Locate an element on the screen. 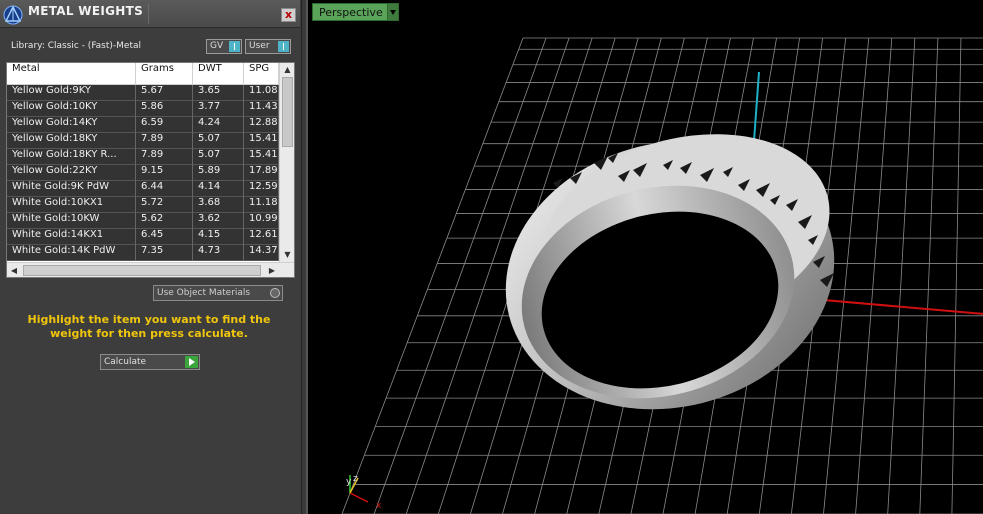  cell-grams: 7.35 is located at coordinates (164, 253).